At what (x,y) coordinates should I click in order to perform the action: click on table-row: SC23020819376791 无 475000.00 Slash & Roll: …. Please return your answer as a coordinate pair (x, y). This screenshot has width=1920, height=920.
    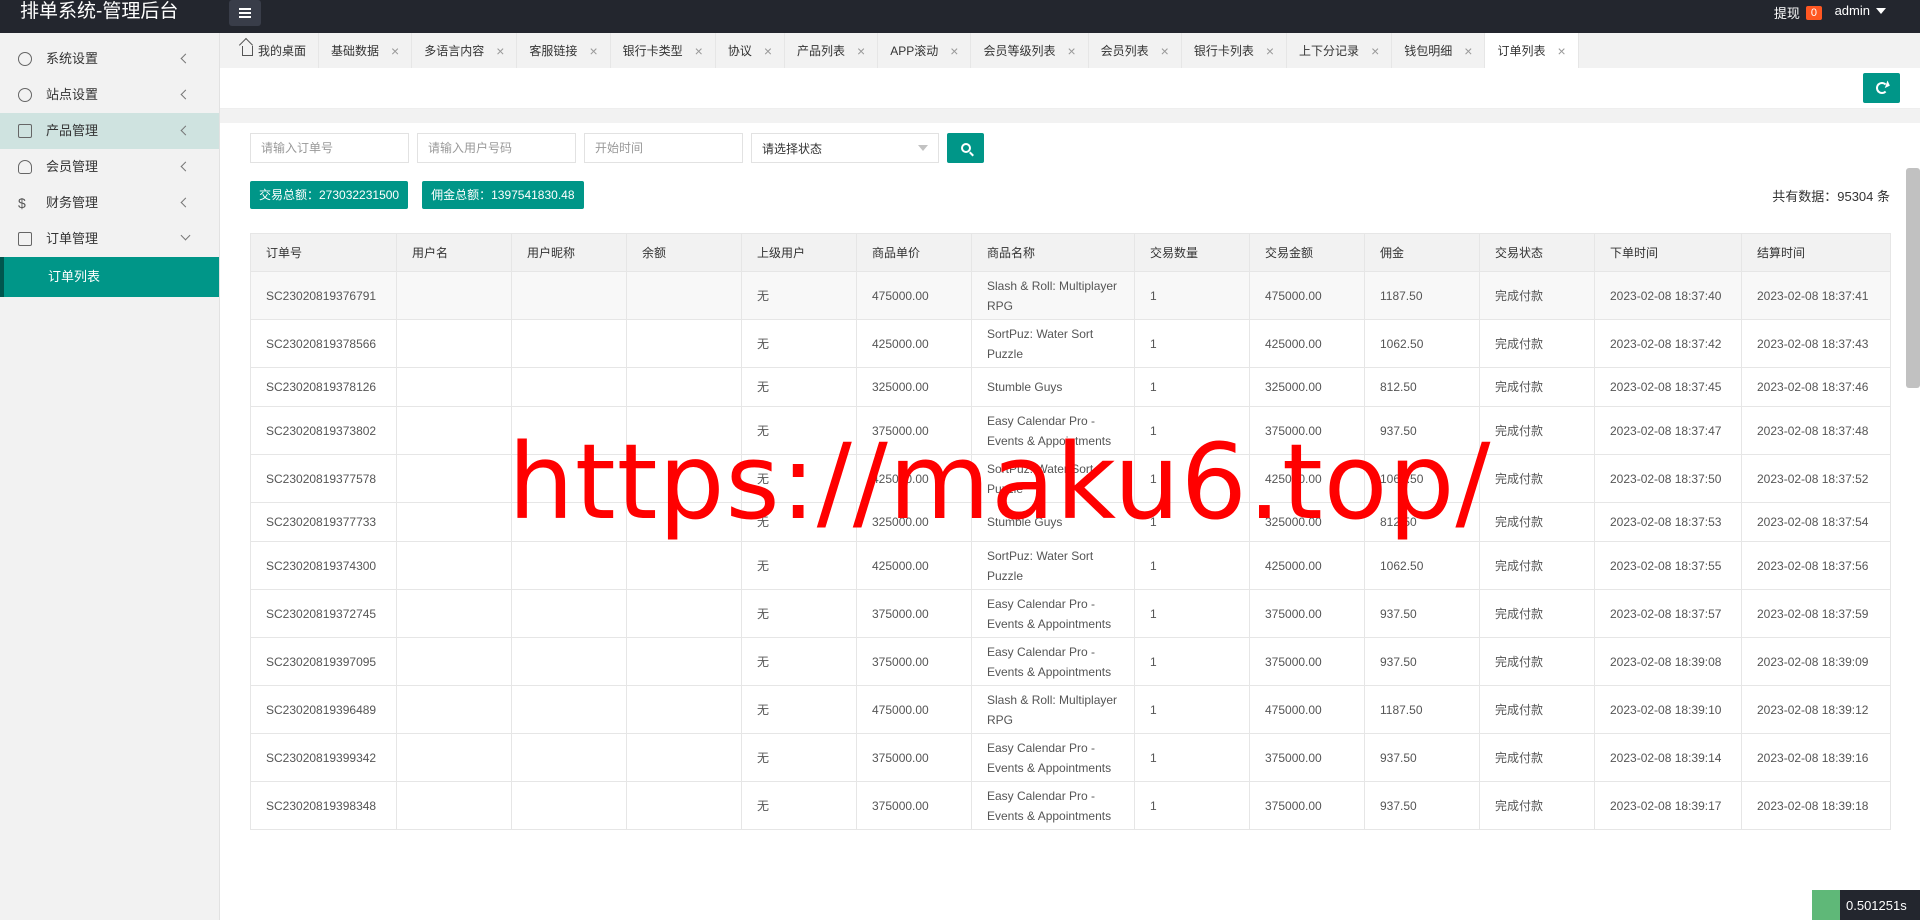
    Looking at the image, I should click on (1070, 295).